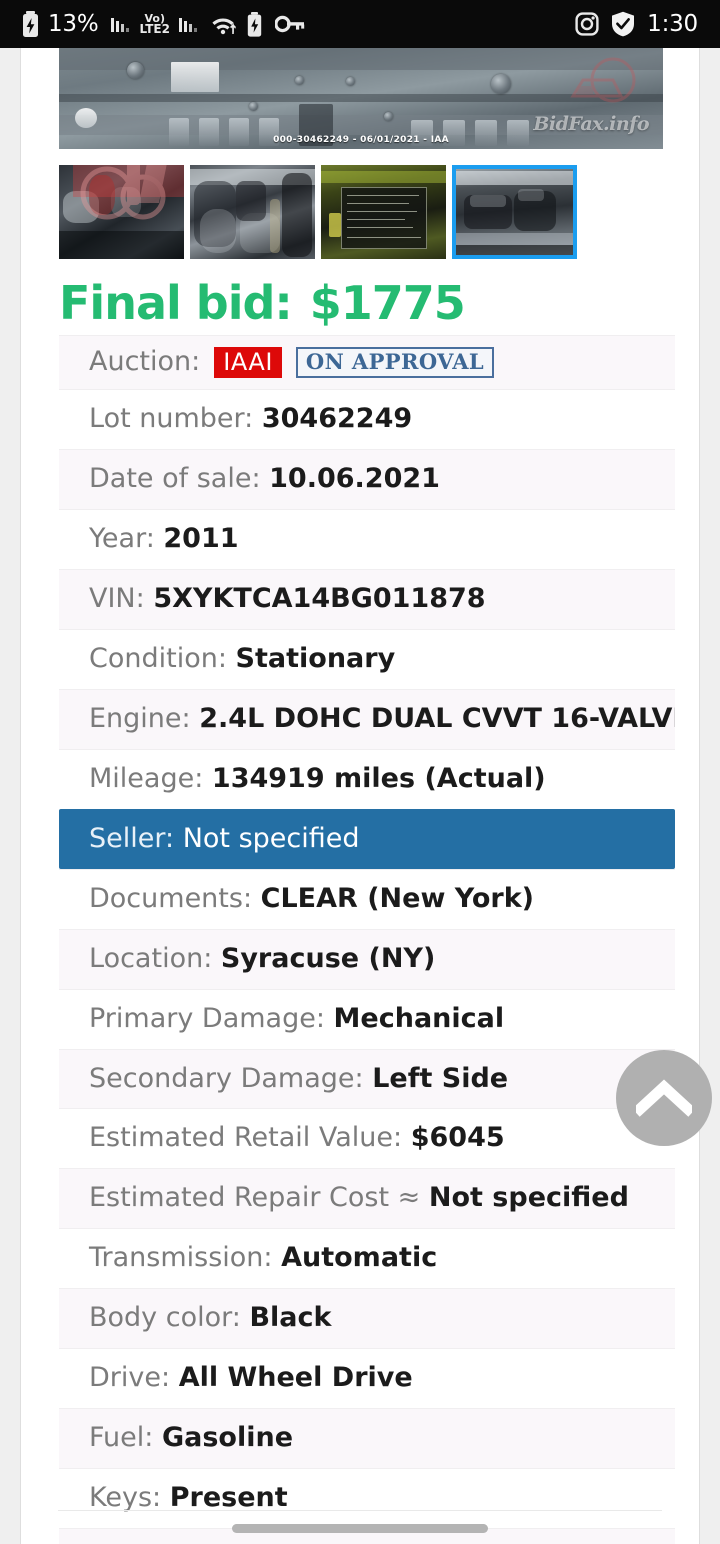 The width and height of the screenshot is (720, 1544). I want to click on spec-label: Drive:, so click(130, 1378).